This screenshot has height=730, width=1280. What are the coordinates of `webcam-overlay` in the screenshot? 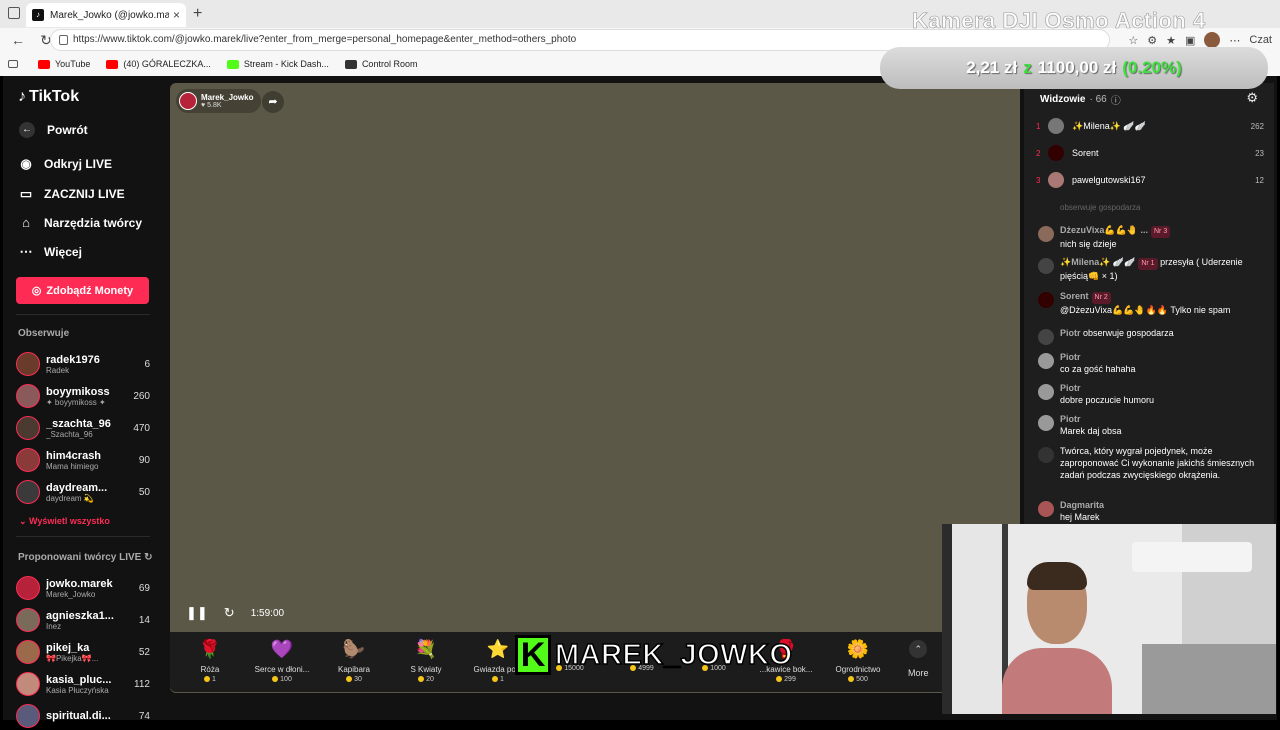 It's located at (1109, 619).